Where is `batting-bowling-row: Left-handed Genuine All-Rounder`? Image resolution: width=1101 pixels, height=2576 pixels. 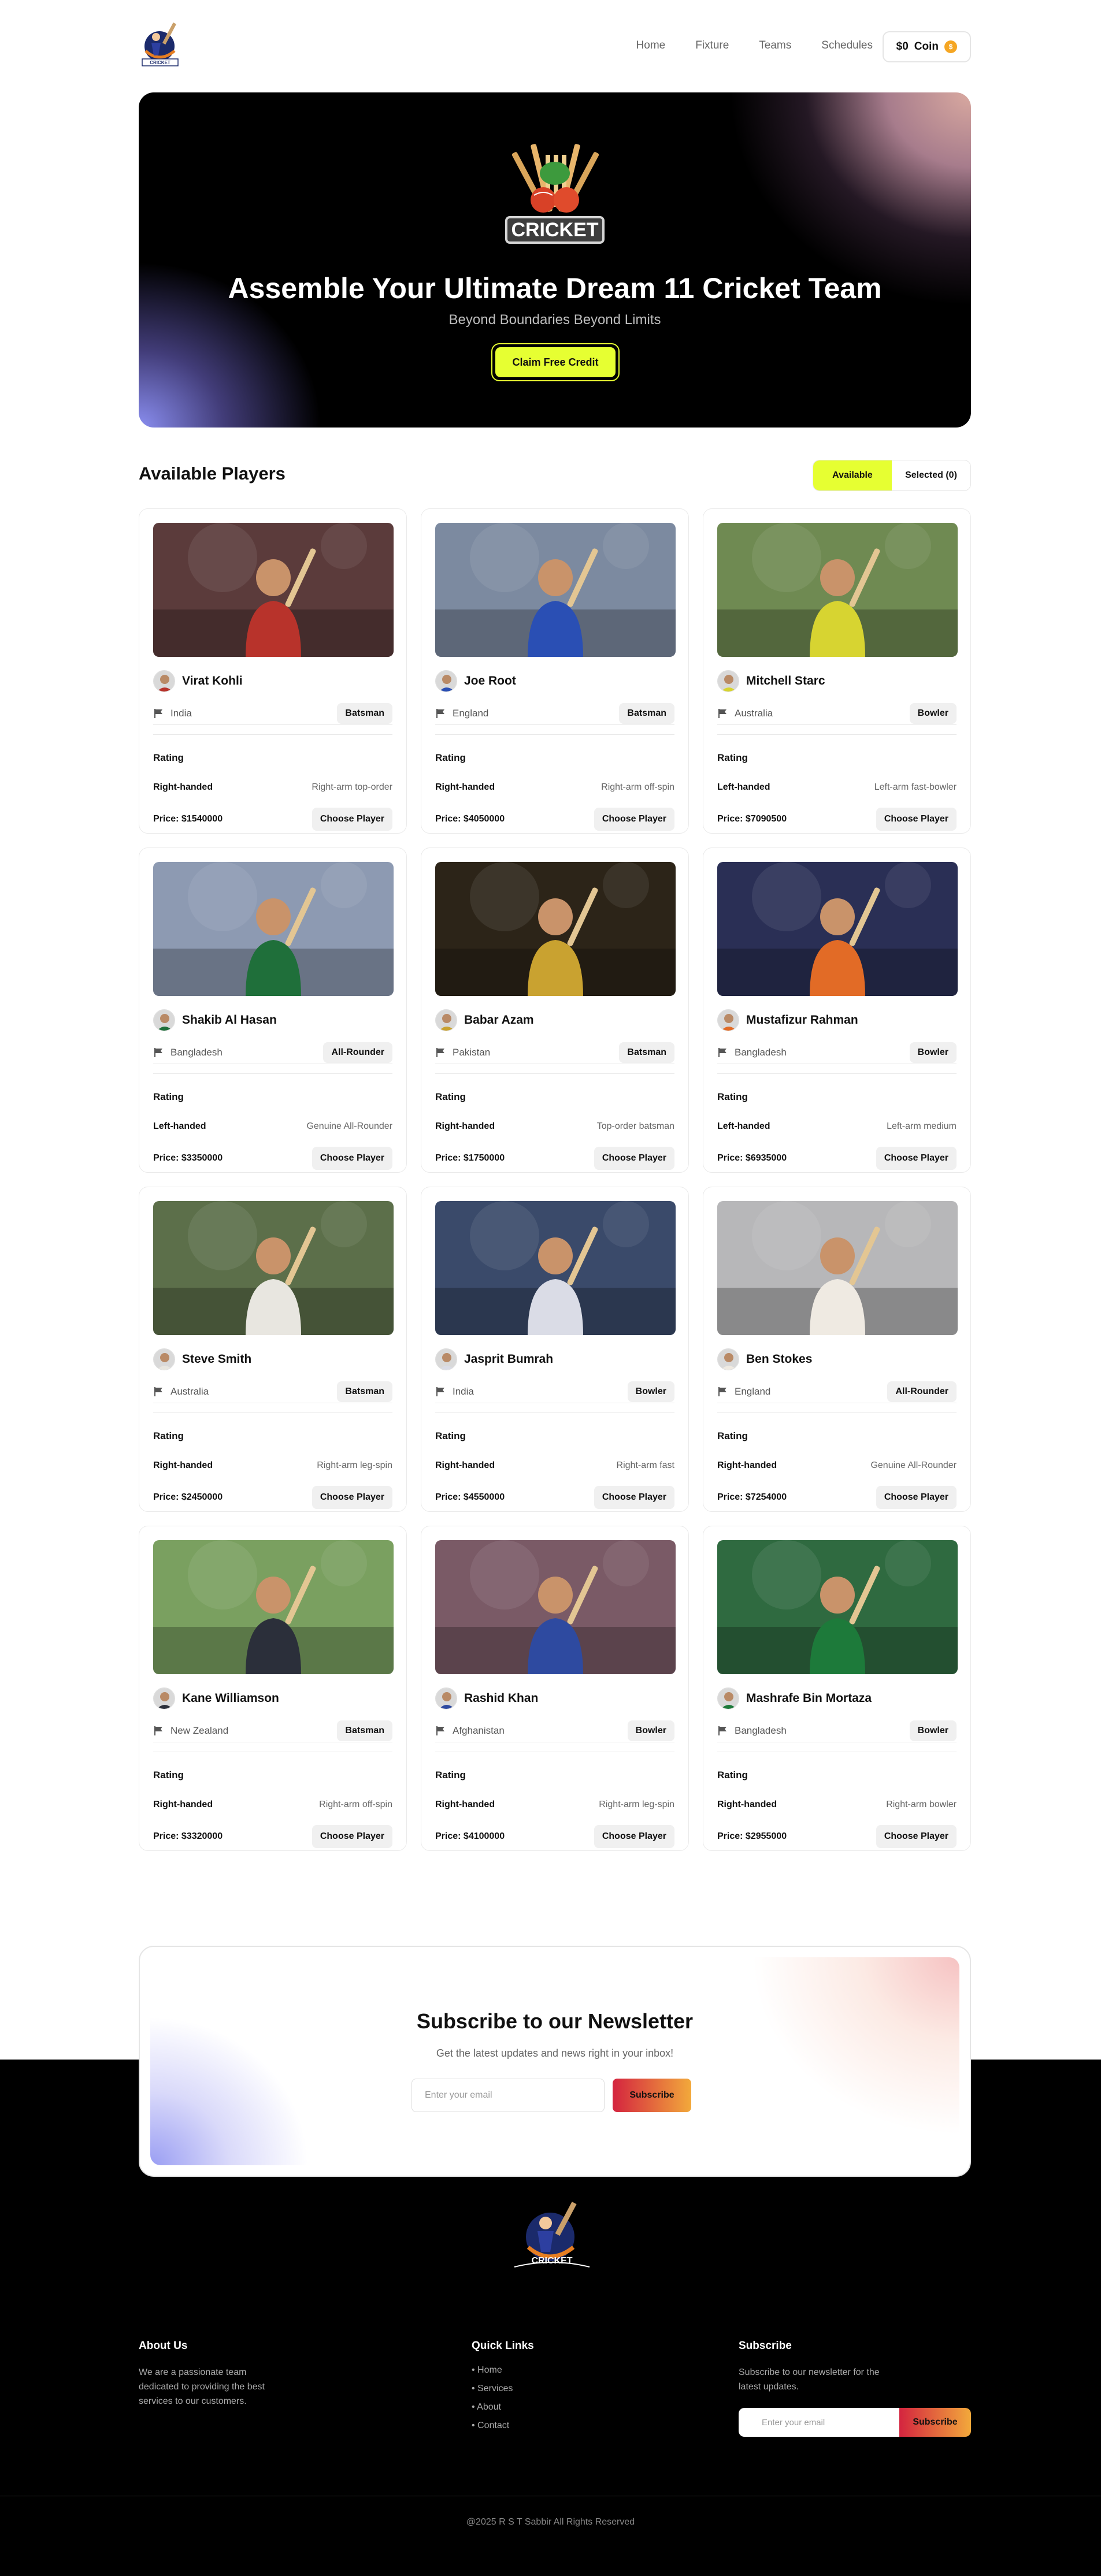 batting-bowling-row: Left-handed Genuine All-Rounder is located at coordinates (272, 1126).